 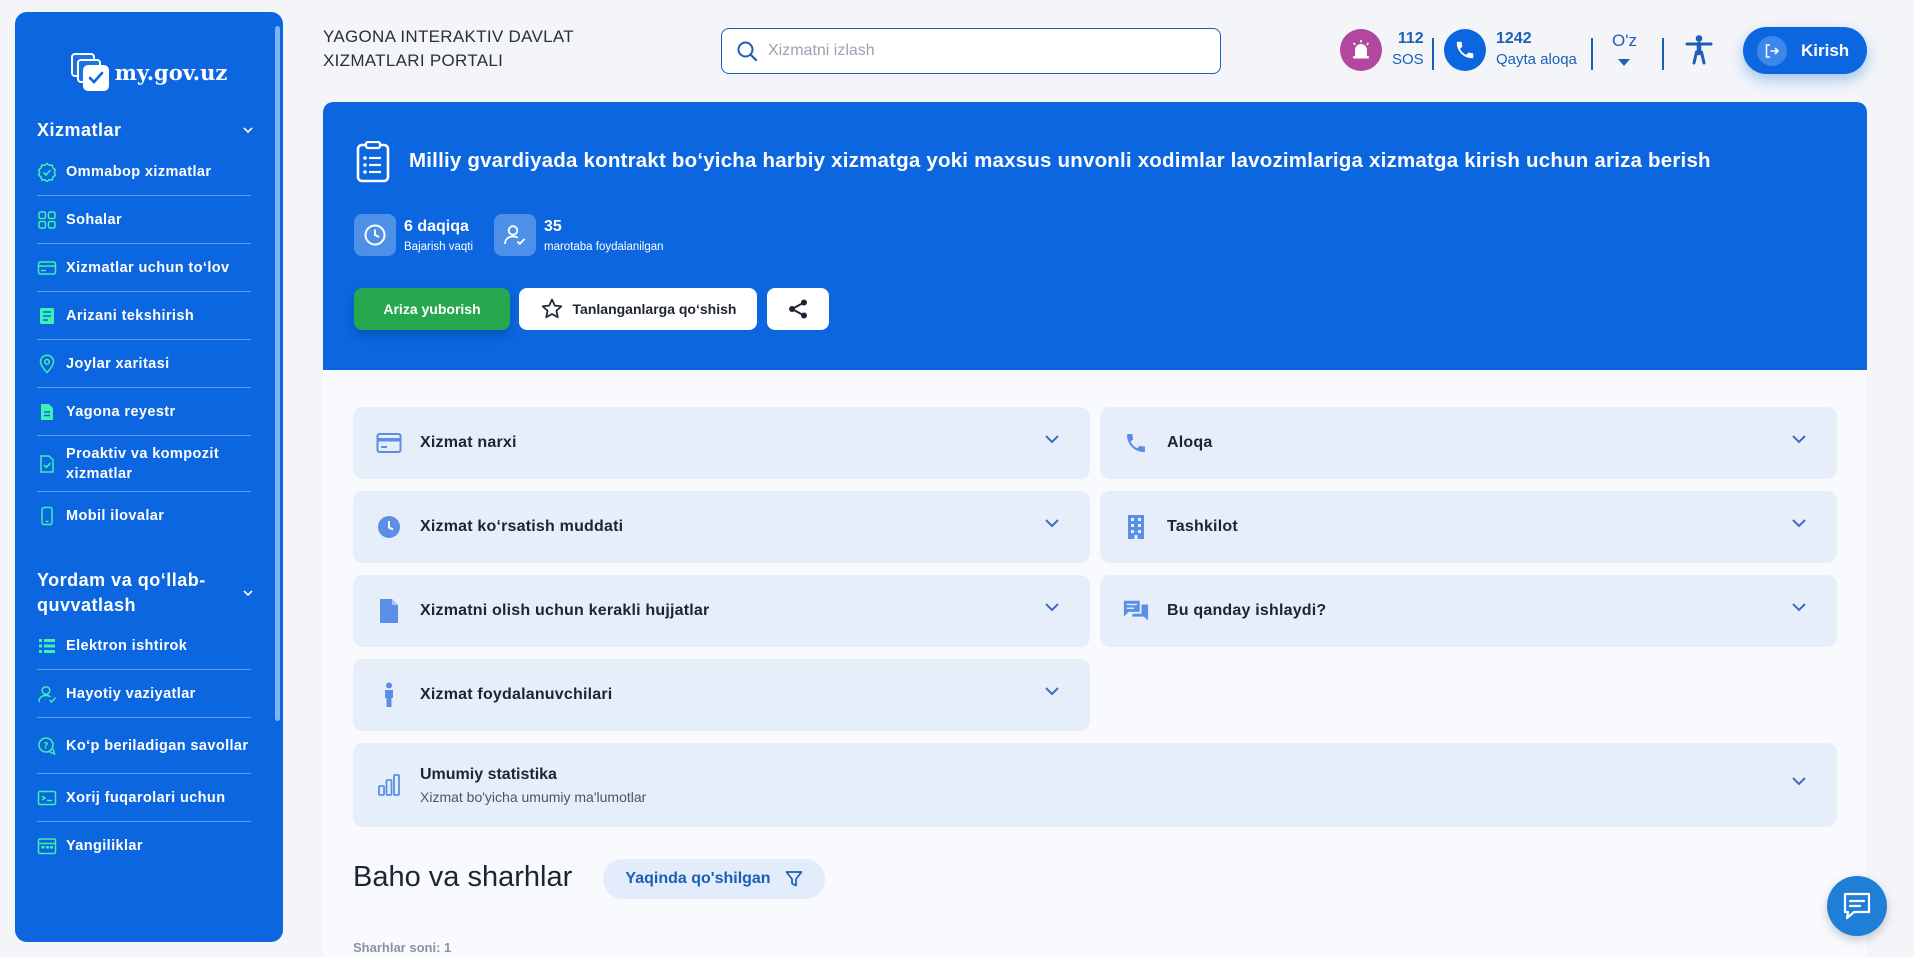 I want to click on accessibility-icon, so click(x=1699, y=52).